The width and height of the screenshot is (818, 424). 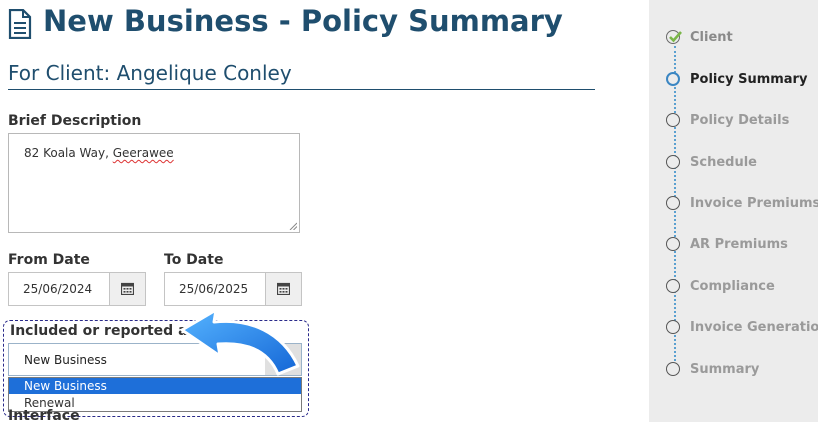 What do you see at coordinates (754, 327) in the screenshot?
I see `step-label: Invoice Generation` at bounding box center [754, 327].